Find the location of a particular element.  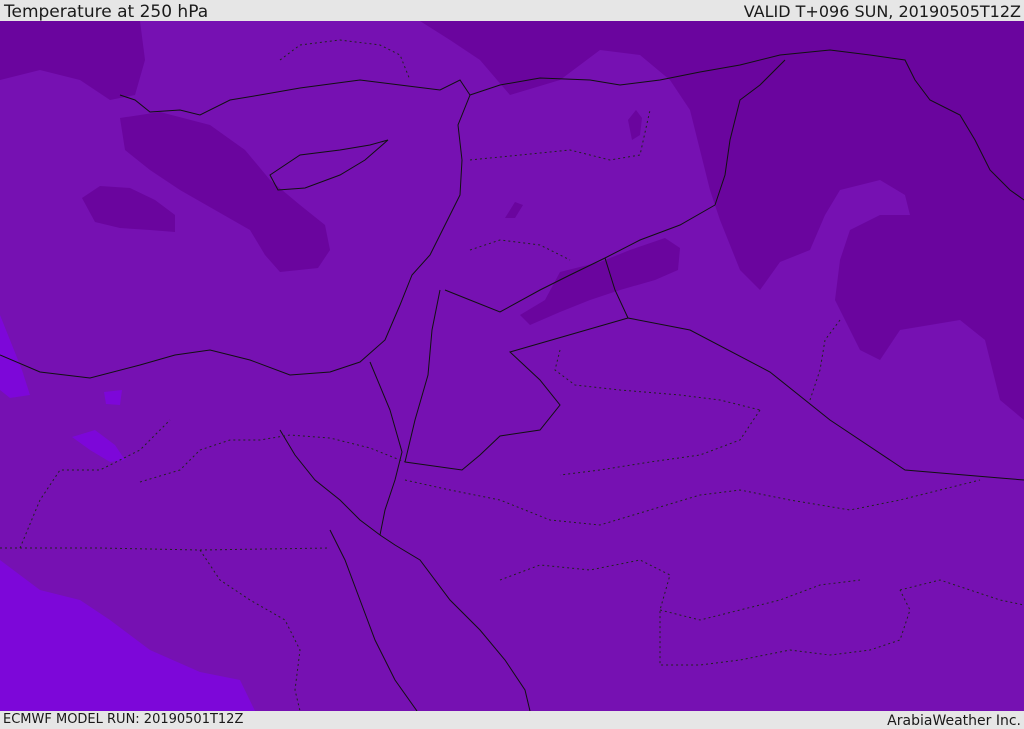

warm-region-small is located at coordinates (113, 397).